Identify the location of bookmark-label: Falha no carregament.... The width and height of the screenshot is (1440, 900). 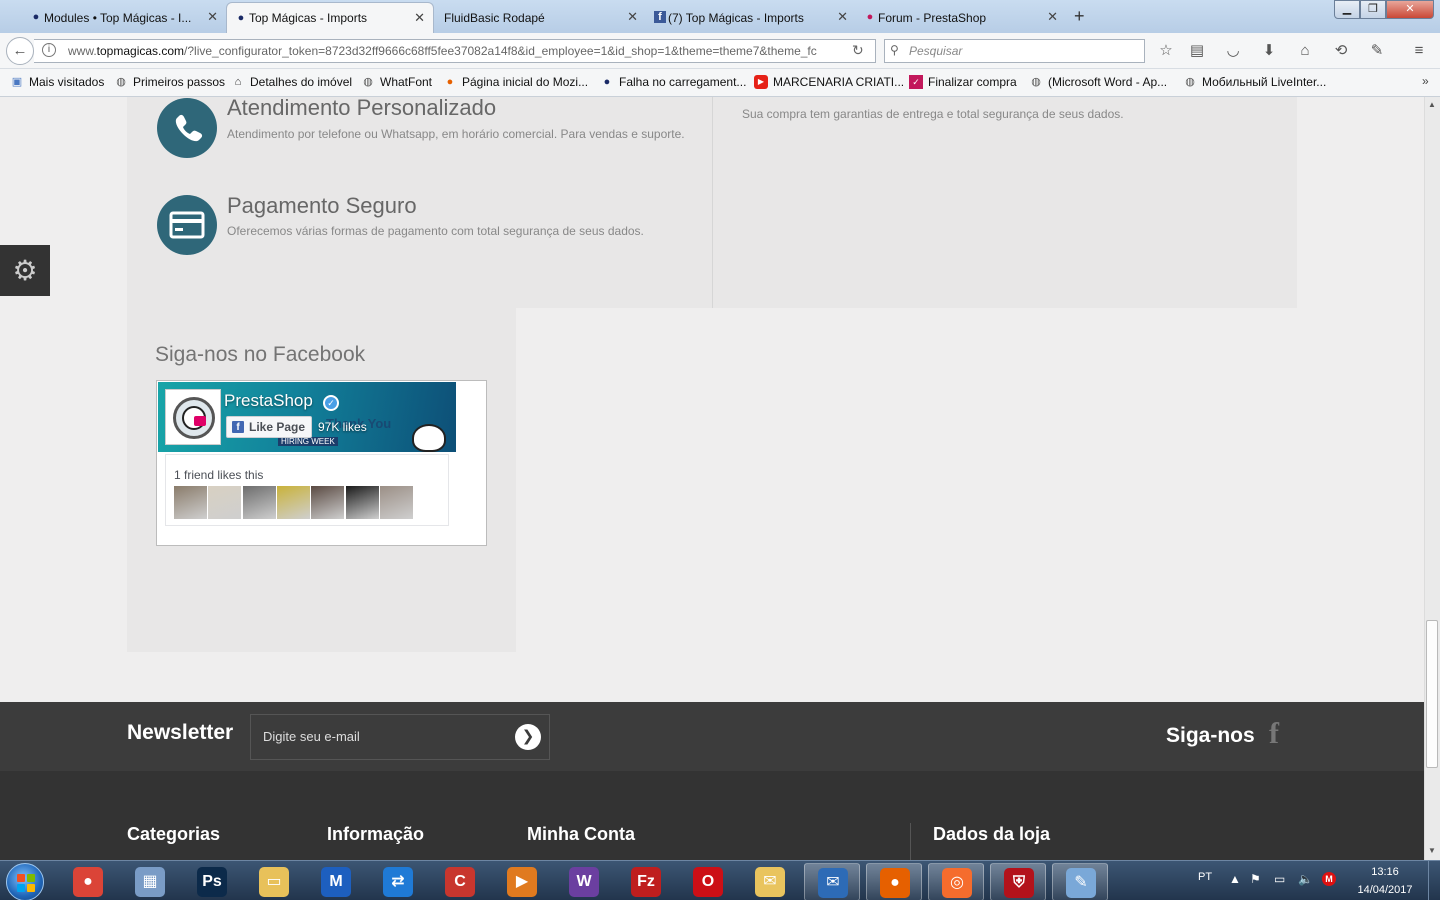
(683, 82).